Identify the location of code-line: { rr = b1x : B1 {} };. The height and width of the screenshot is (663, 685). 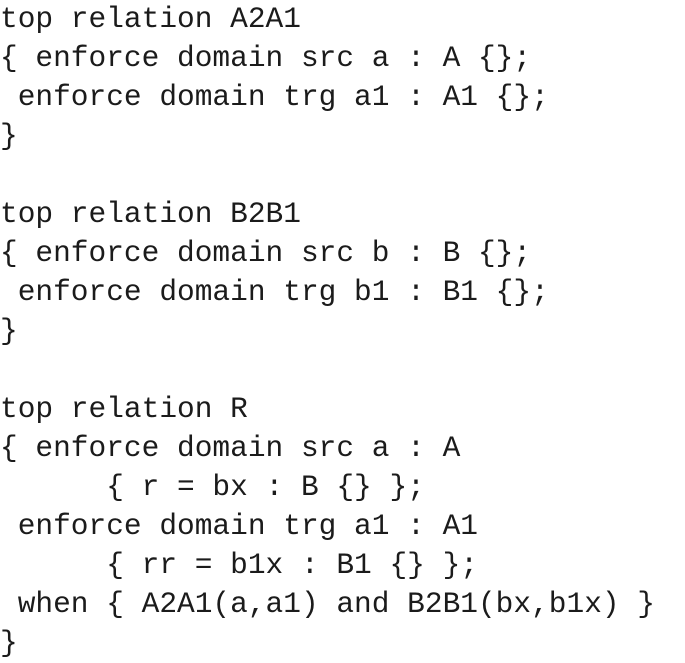
(239, 565).